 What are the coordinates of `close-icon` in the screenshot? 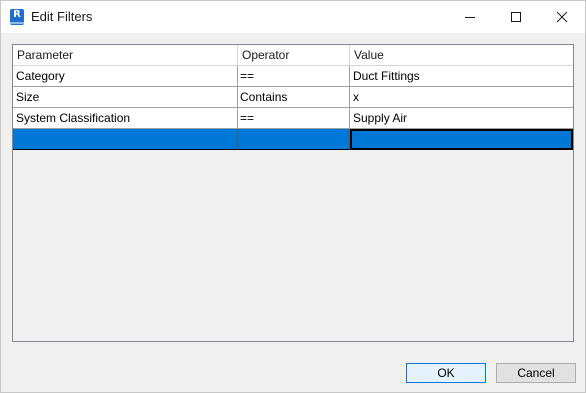 It's located at (562, 17).